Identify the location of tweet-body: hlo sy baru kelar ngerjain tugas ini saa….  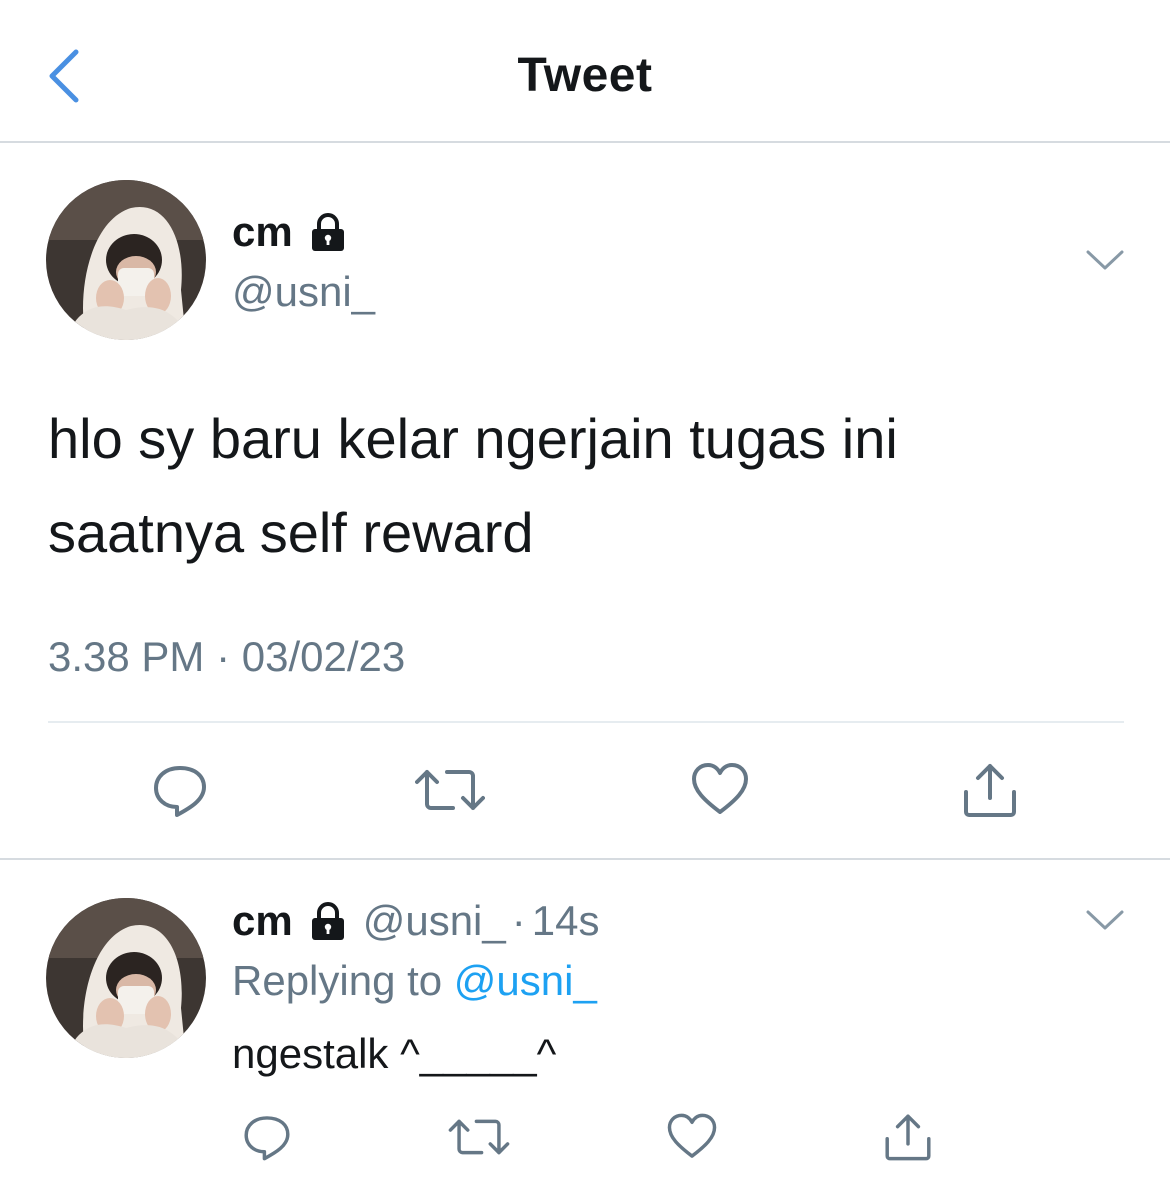
(588, 486).